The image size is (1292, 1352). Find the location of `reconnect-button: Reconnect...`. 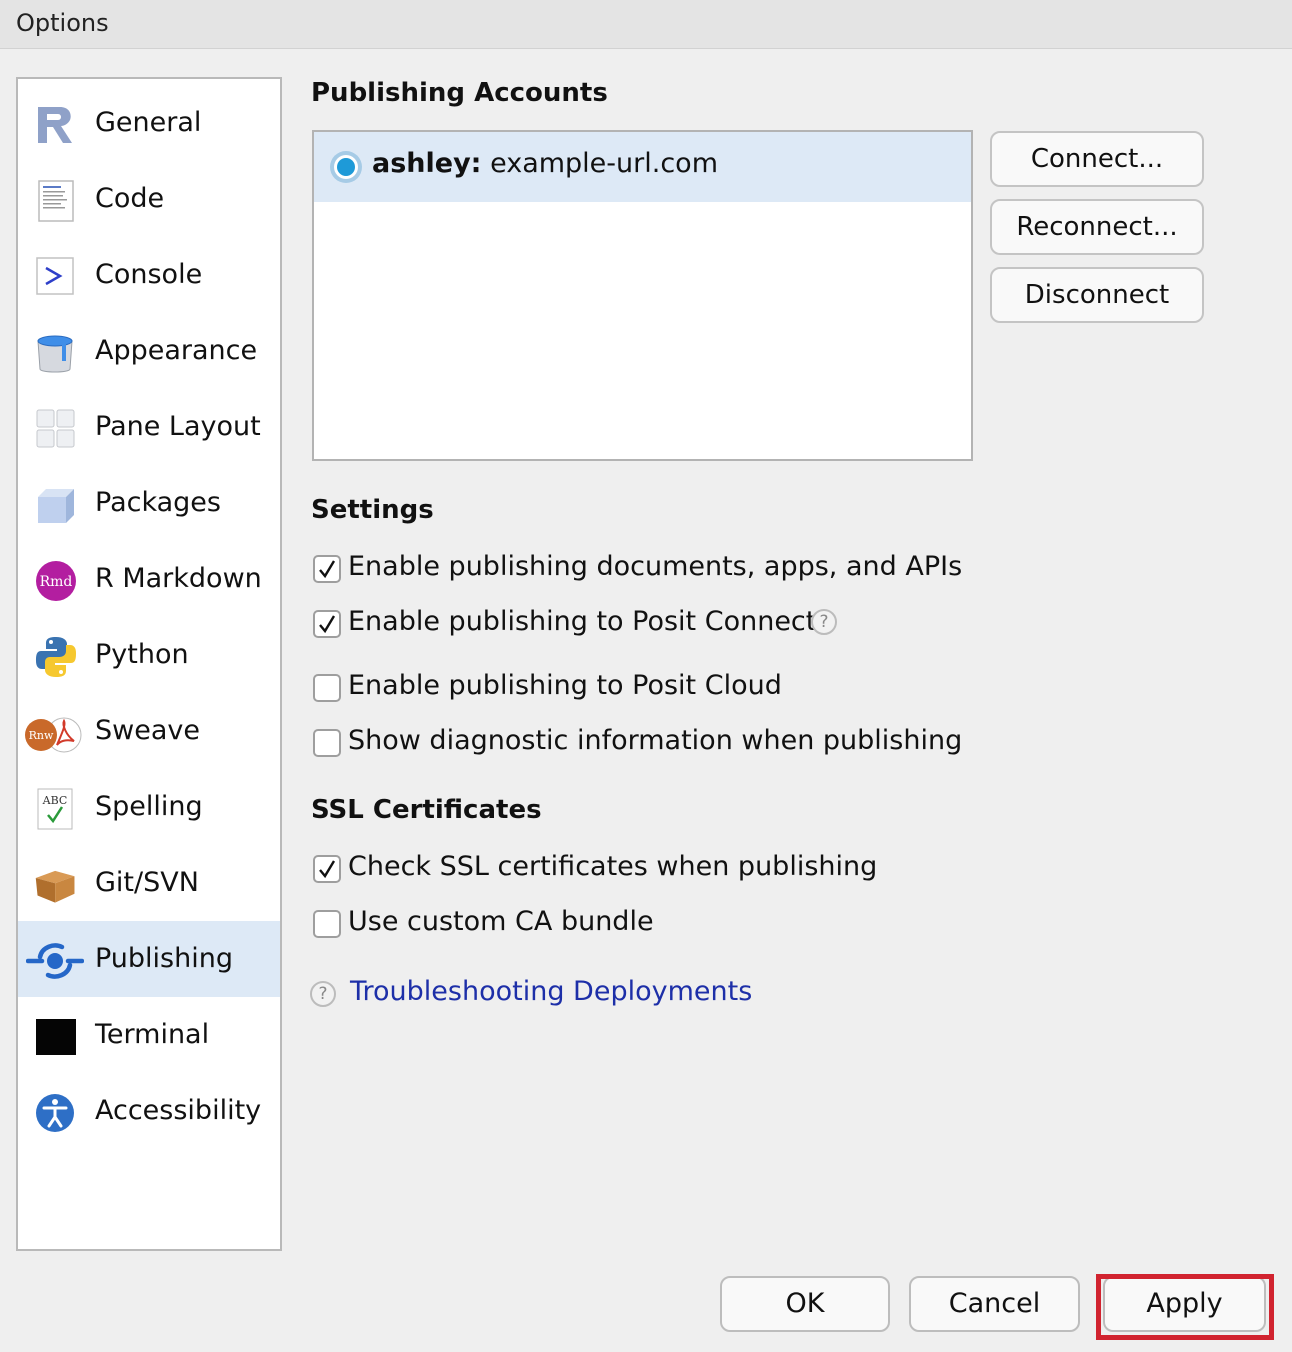

reconnect-button: Reconnect... is located at coordinates (1097, 227).